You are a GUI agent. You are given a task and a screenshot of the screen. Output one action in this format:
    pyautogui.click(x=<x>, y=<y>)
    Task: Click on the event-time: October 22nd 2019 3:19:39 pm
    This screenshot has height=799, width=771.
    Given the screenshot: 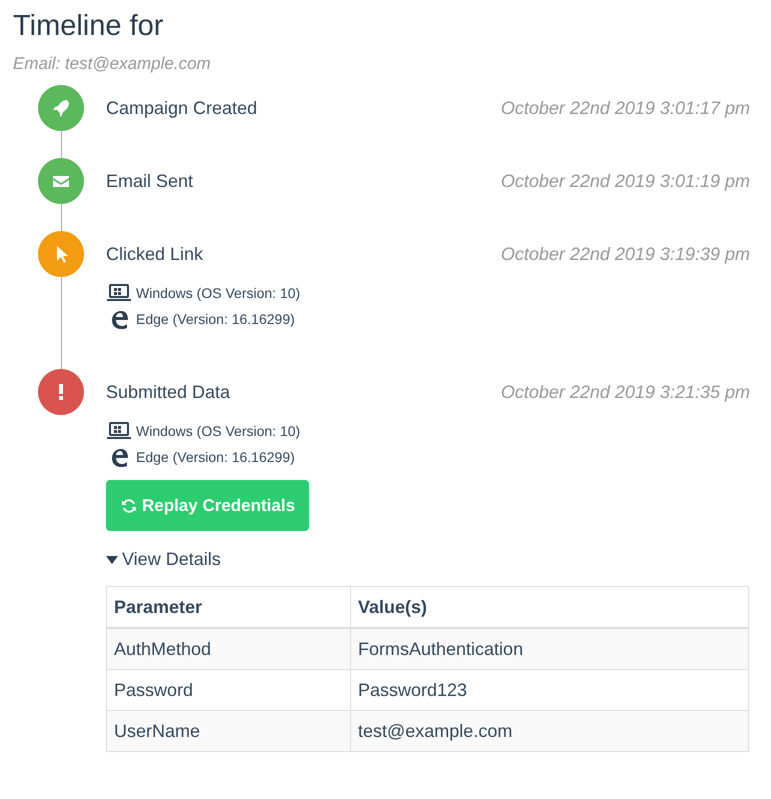 What is the action you would take?
    pyautogui.click(x=625, y=254)
    